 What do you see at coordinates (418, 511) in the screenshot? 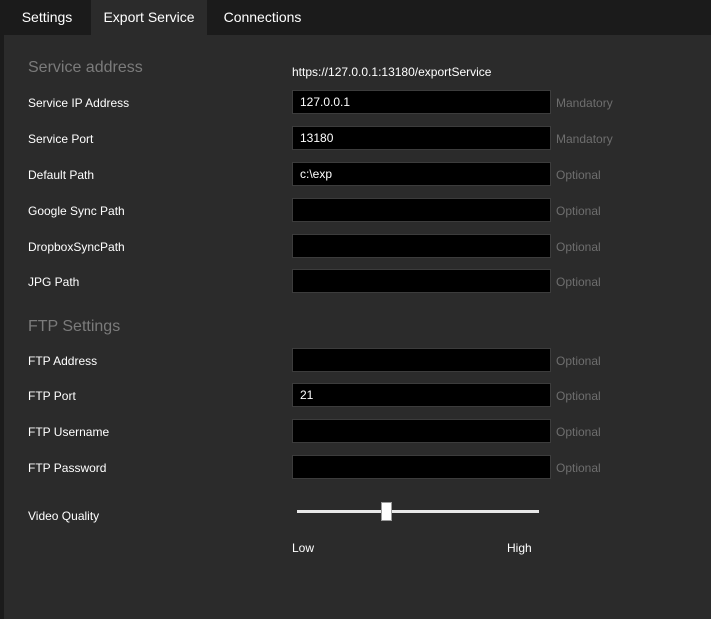
I see `video-quality-slider-track` at bounding box center [418, 511].